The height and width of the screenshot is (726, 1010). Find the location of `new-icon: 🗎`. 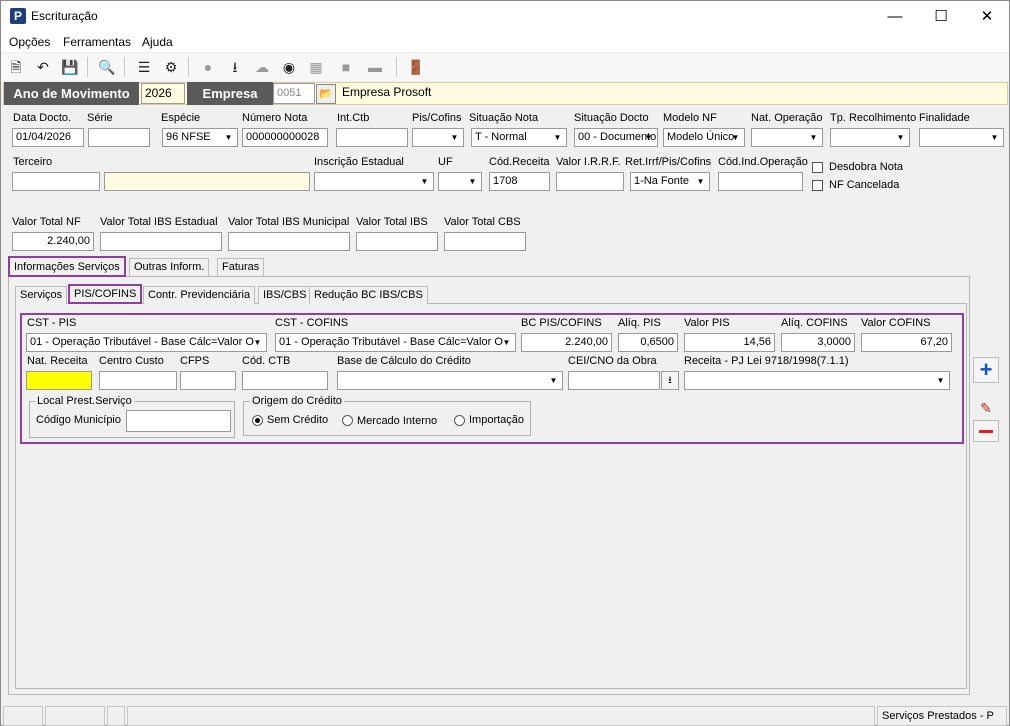

new-icon: 🗎 is located at coordinates (16, 67).